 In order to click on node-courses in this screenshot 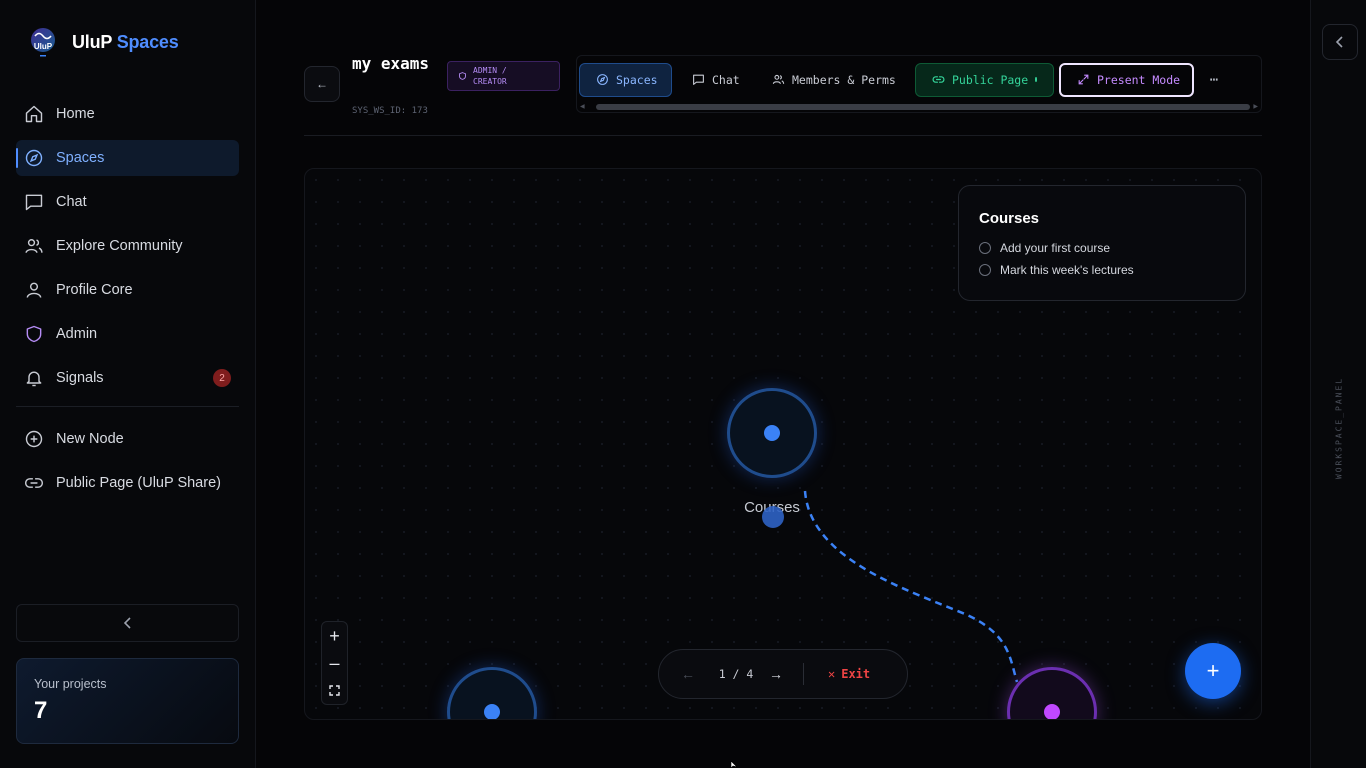, I will do `click(772, 433)`.